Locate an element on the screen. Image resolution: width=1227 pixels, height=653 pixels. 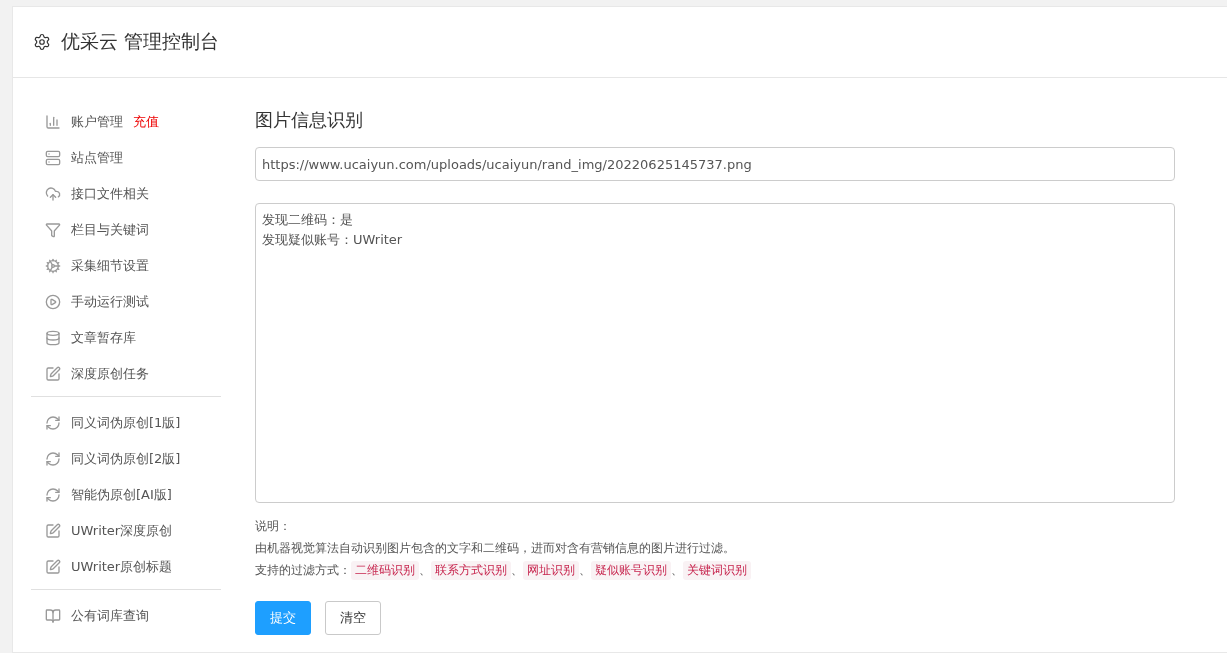
sidebar-item-label: 智能伪原创[AI版] is located at coordinates (121, 495).